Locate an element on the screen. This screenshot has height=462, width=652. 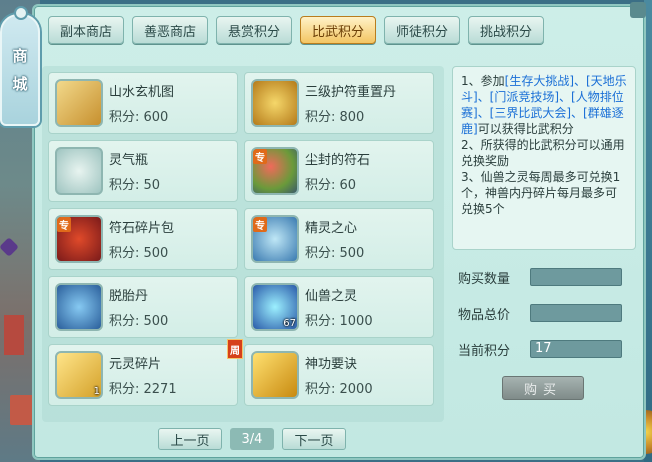
item-name: 仙兽之灵 is located at coordinates (331, 296).